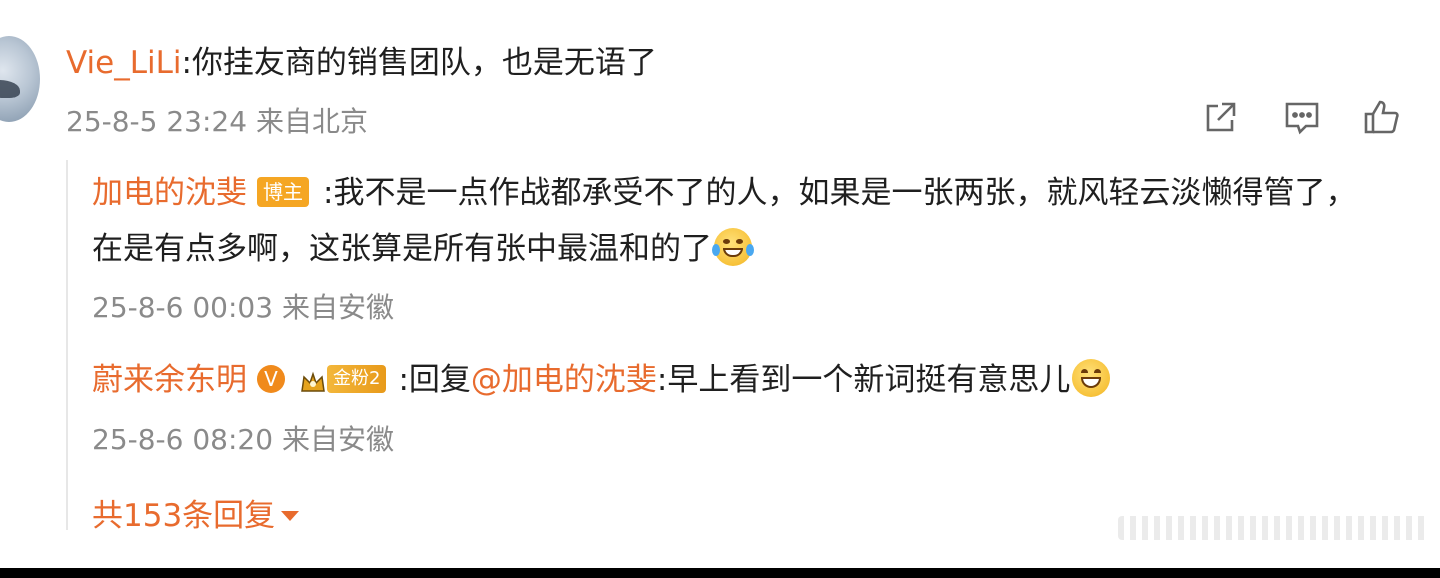  Describe the element at coordinates (183, 439) in the screenshot. I see `reply-2-timestamp: 25-8-6 08:20` at that location.